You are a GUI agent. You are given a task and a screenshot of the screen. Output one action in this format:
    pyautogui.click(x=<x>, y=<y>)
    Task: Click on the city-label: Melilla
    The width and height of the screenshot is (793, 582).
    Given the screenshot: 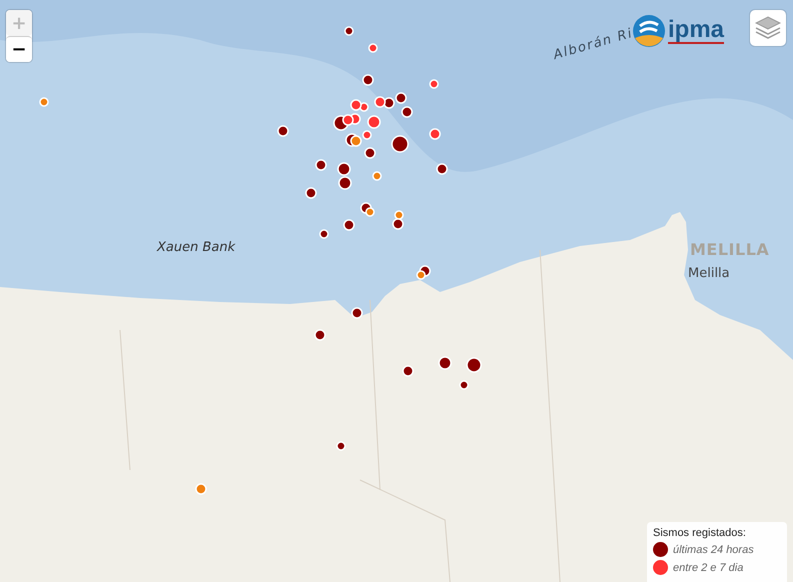 What is the action you would take?
    pyautogui.click(x=709, y=273)
    